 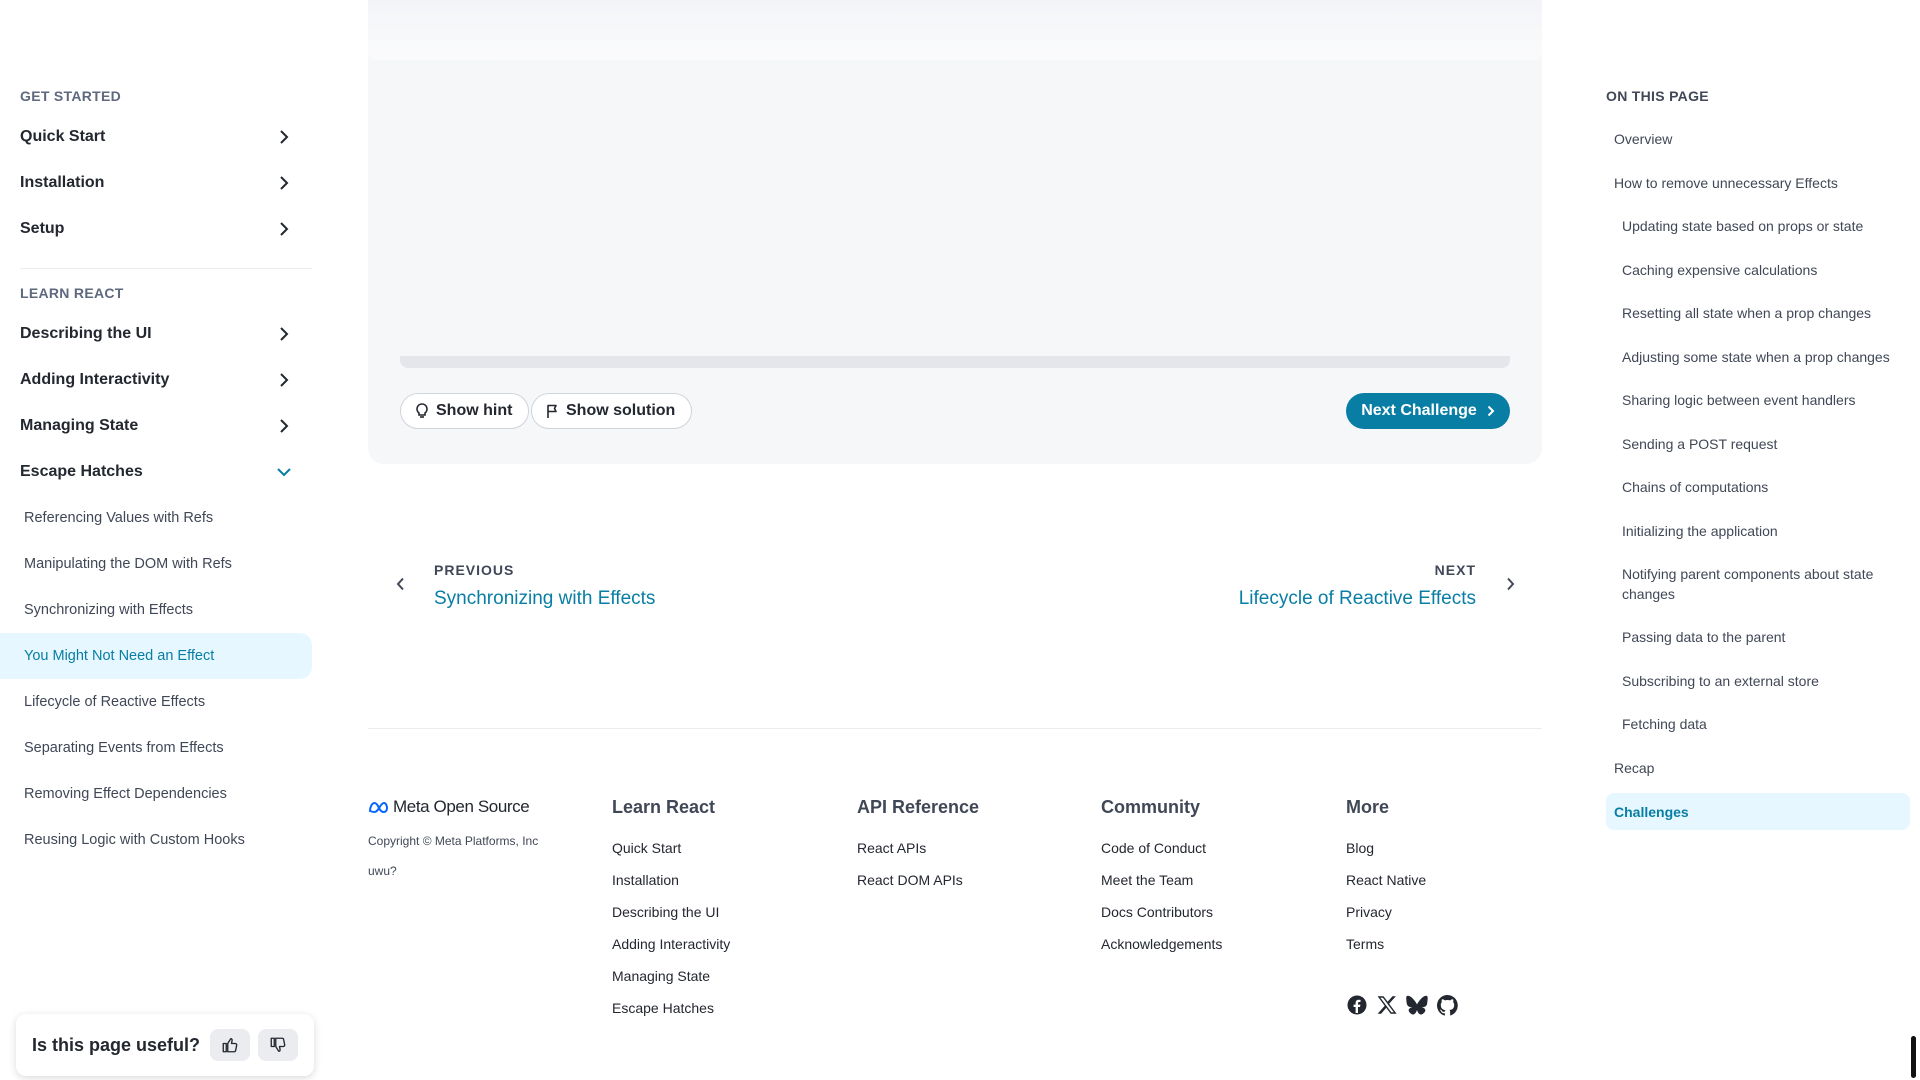 What do you see at coordinates (158, 229) in the screenshot?
I see `sidebar-item-setup: Setup` at bounding box center [158, 229].